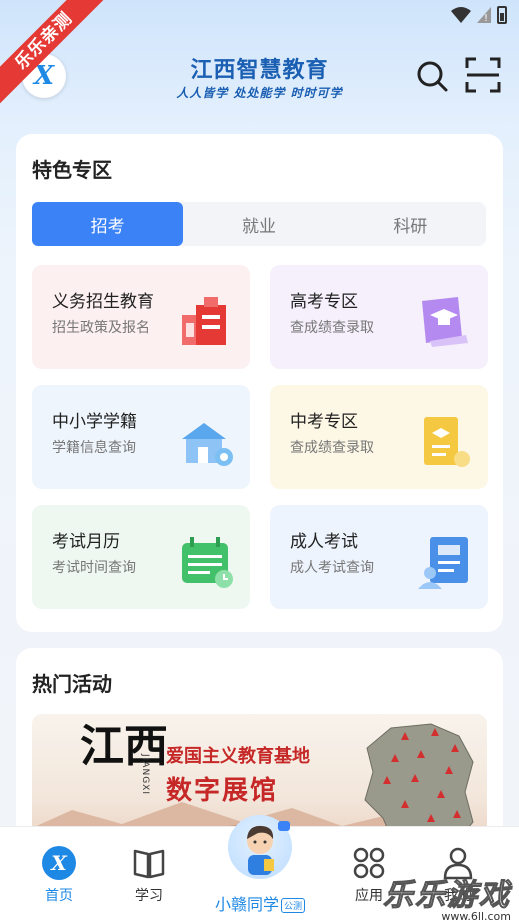  Describe the element at coordinates (379, 557) in the screenshot. I see `tile-adult-exam: 成人考试 成人考试查询` at that location.